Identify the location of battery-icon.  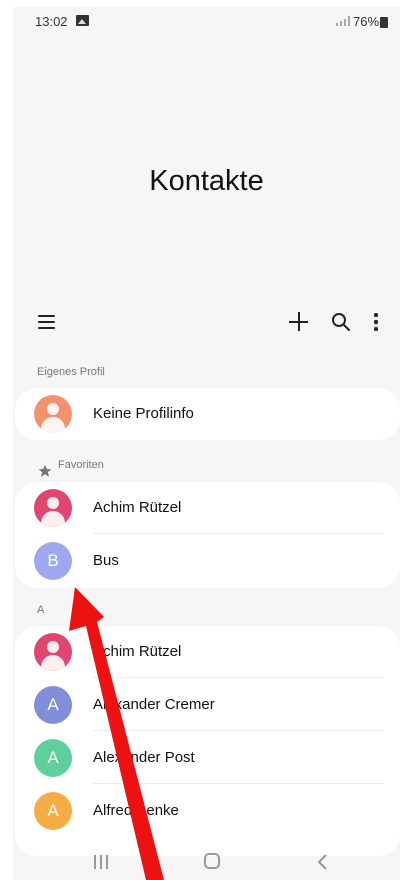
(384, 22).